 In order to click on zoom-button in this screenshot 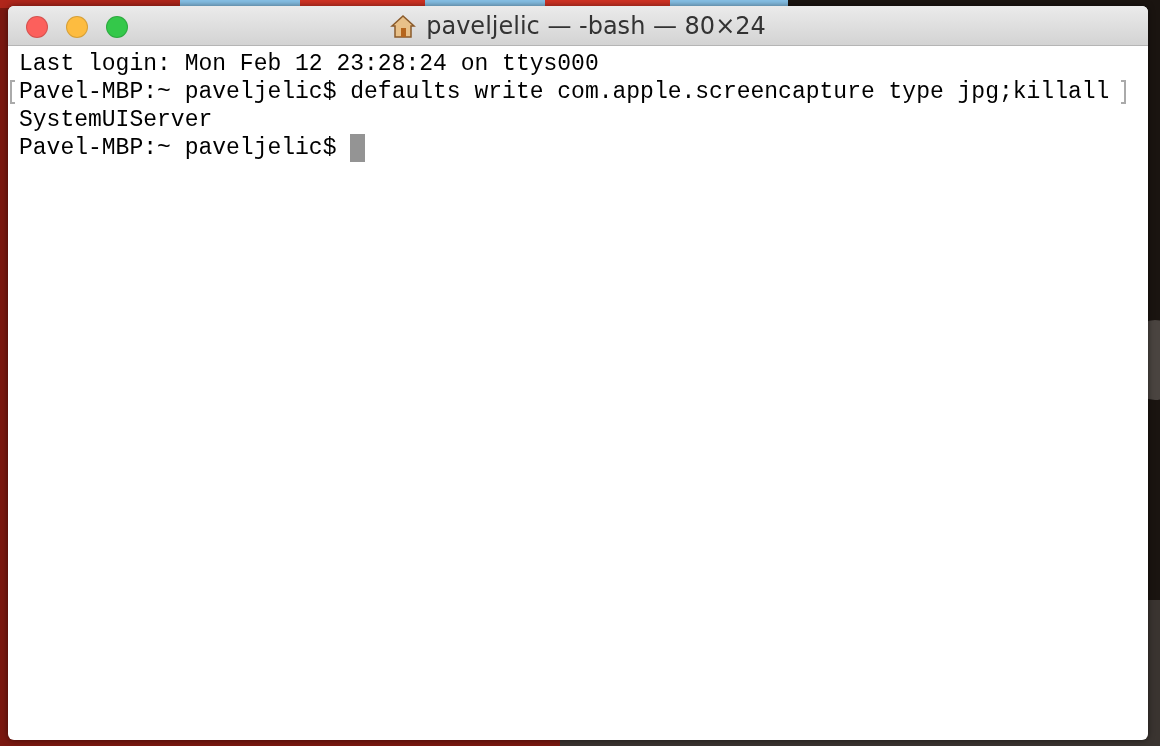, I will do `click(117, 27)`.